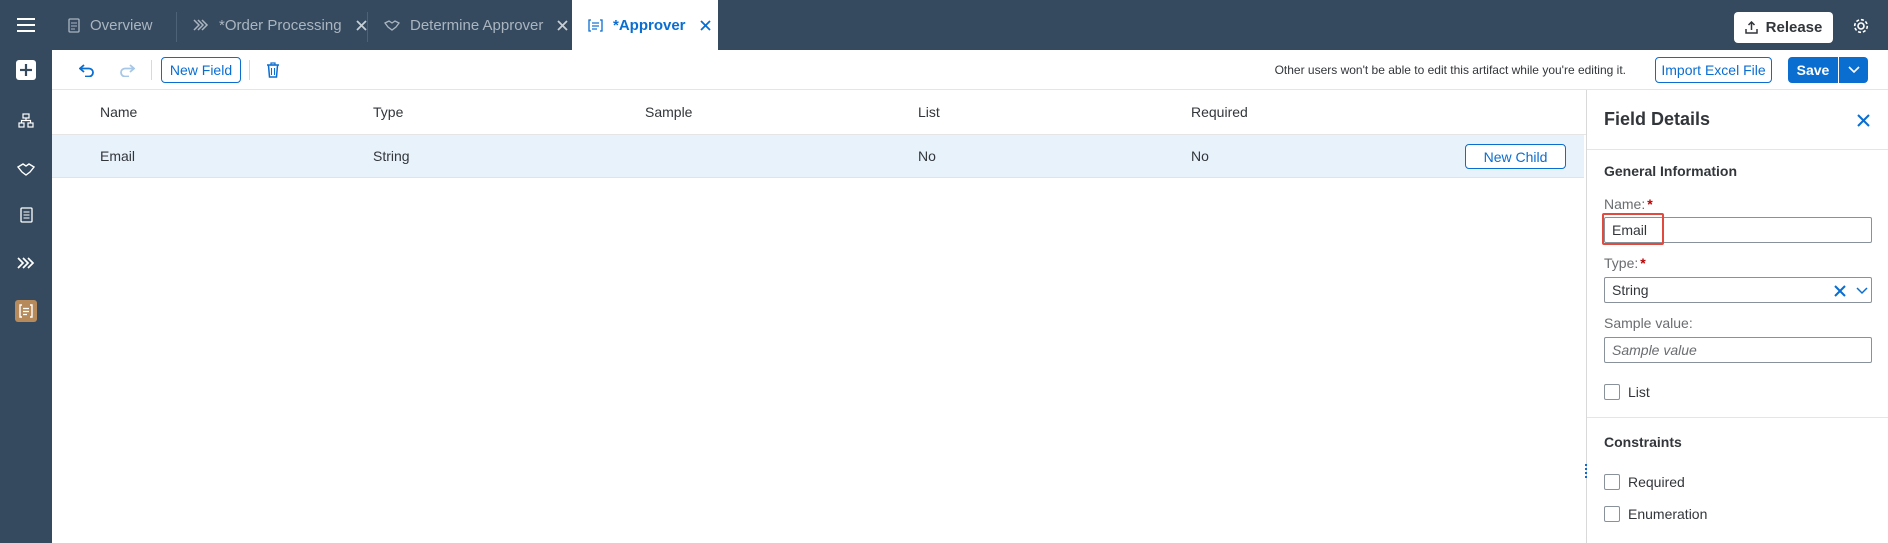  I want to click on section-divider, so click(1737, 417).